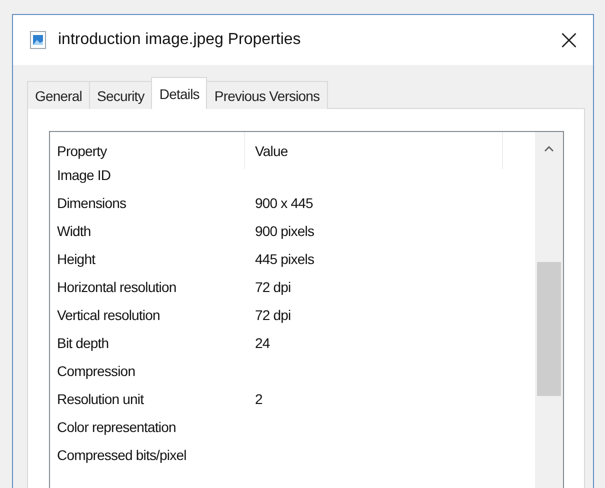 This screenshot has width=605, height=488. I want to click on scrollbar-thumb, so click(549, 329).